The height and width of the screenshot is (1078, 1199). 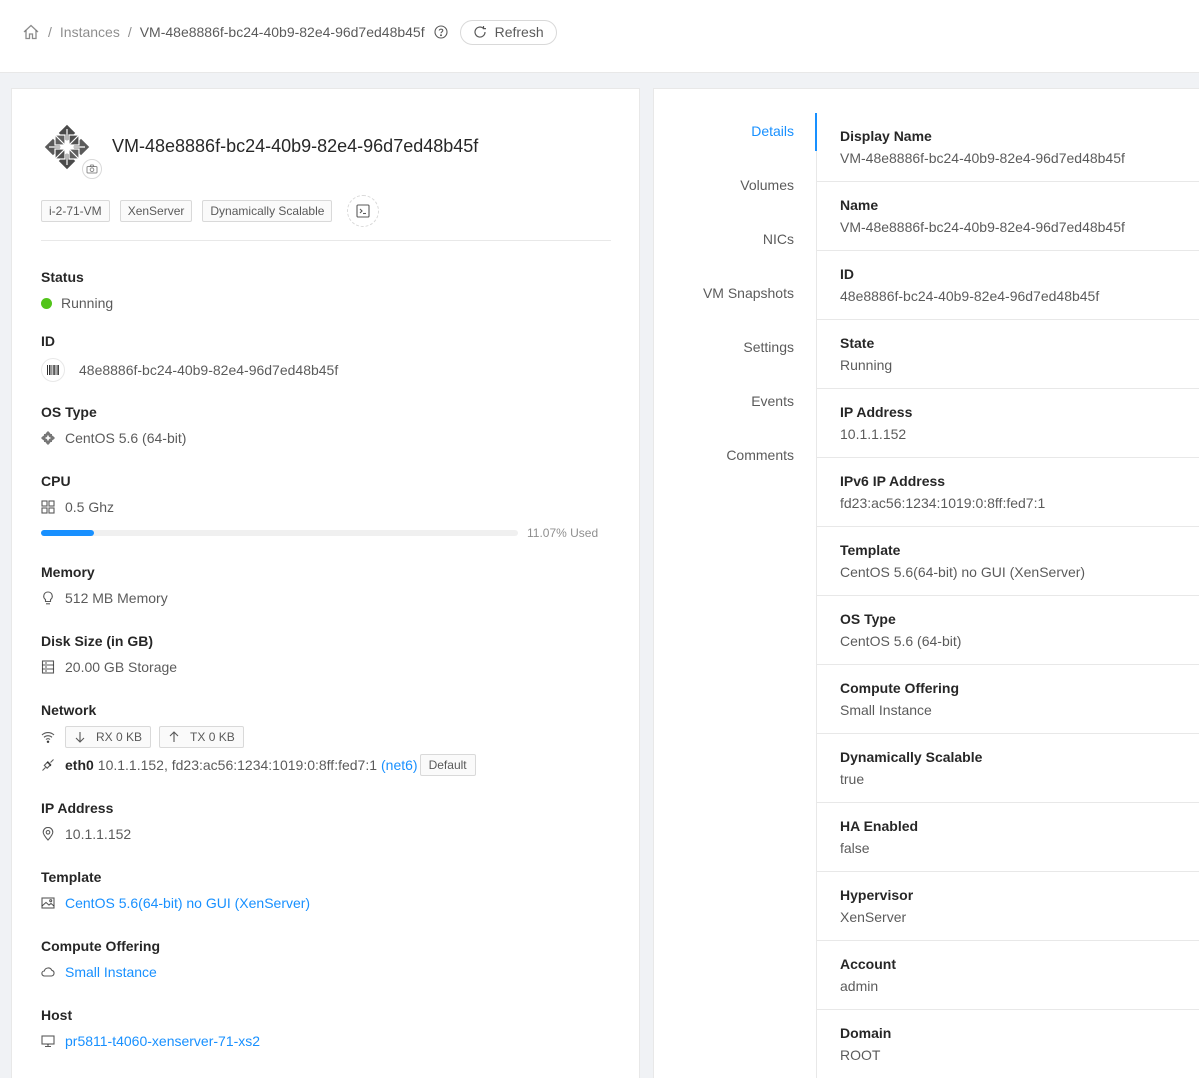 I want to click on environment-icon, so click(x=48, y=834).